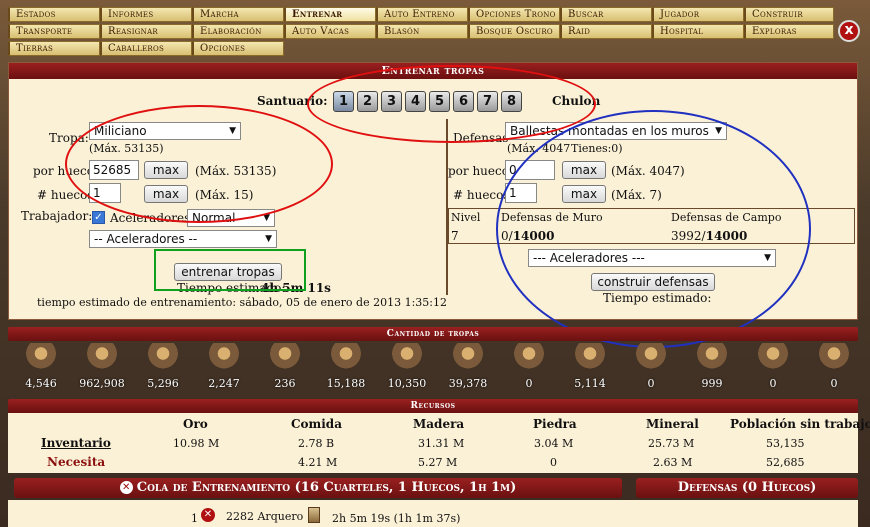  I want to click on defense-slots-input: 1, so click(521, 193).